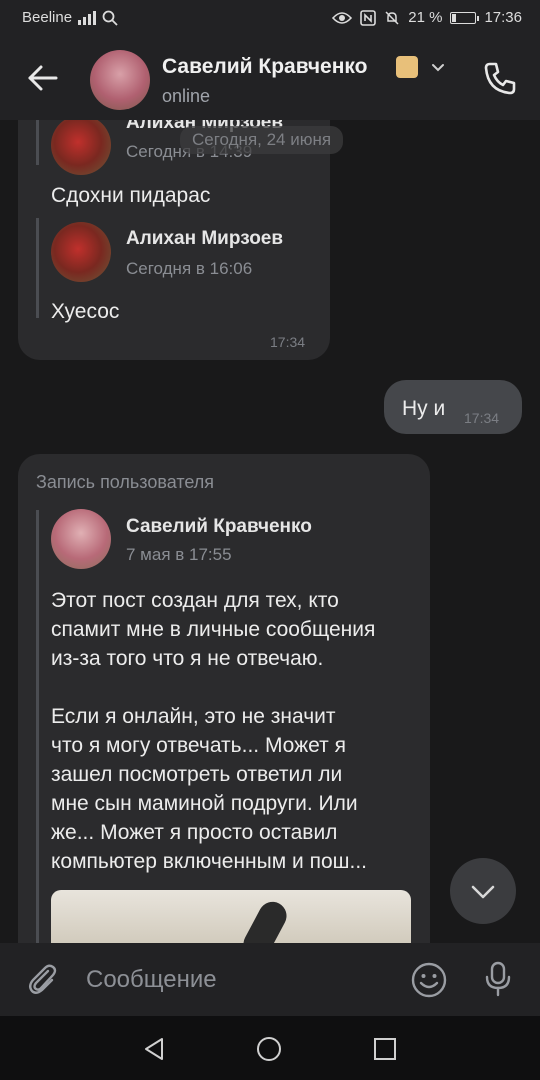 The image size is (540, 1080). What do you see at coordinates (425, 17) in the screenshot?
I see `battery-percent: 21 %` at bounding box center [425, 17].